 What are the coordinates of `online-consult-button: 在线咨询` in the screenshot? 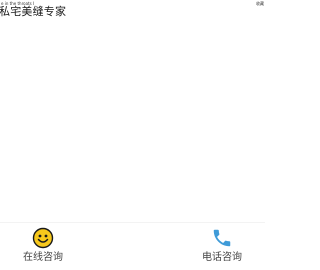 It's located at (43, 246).